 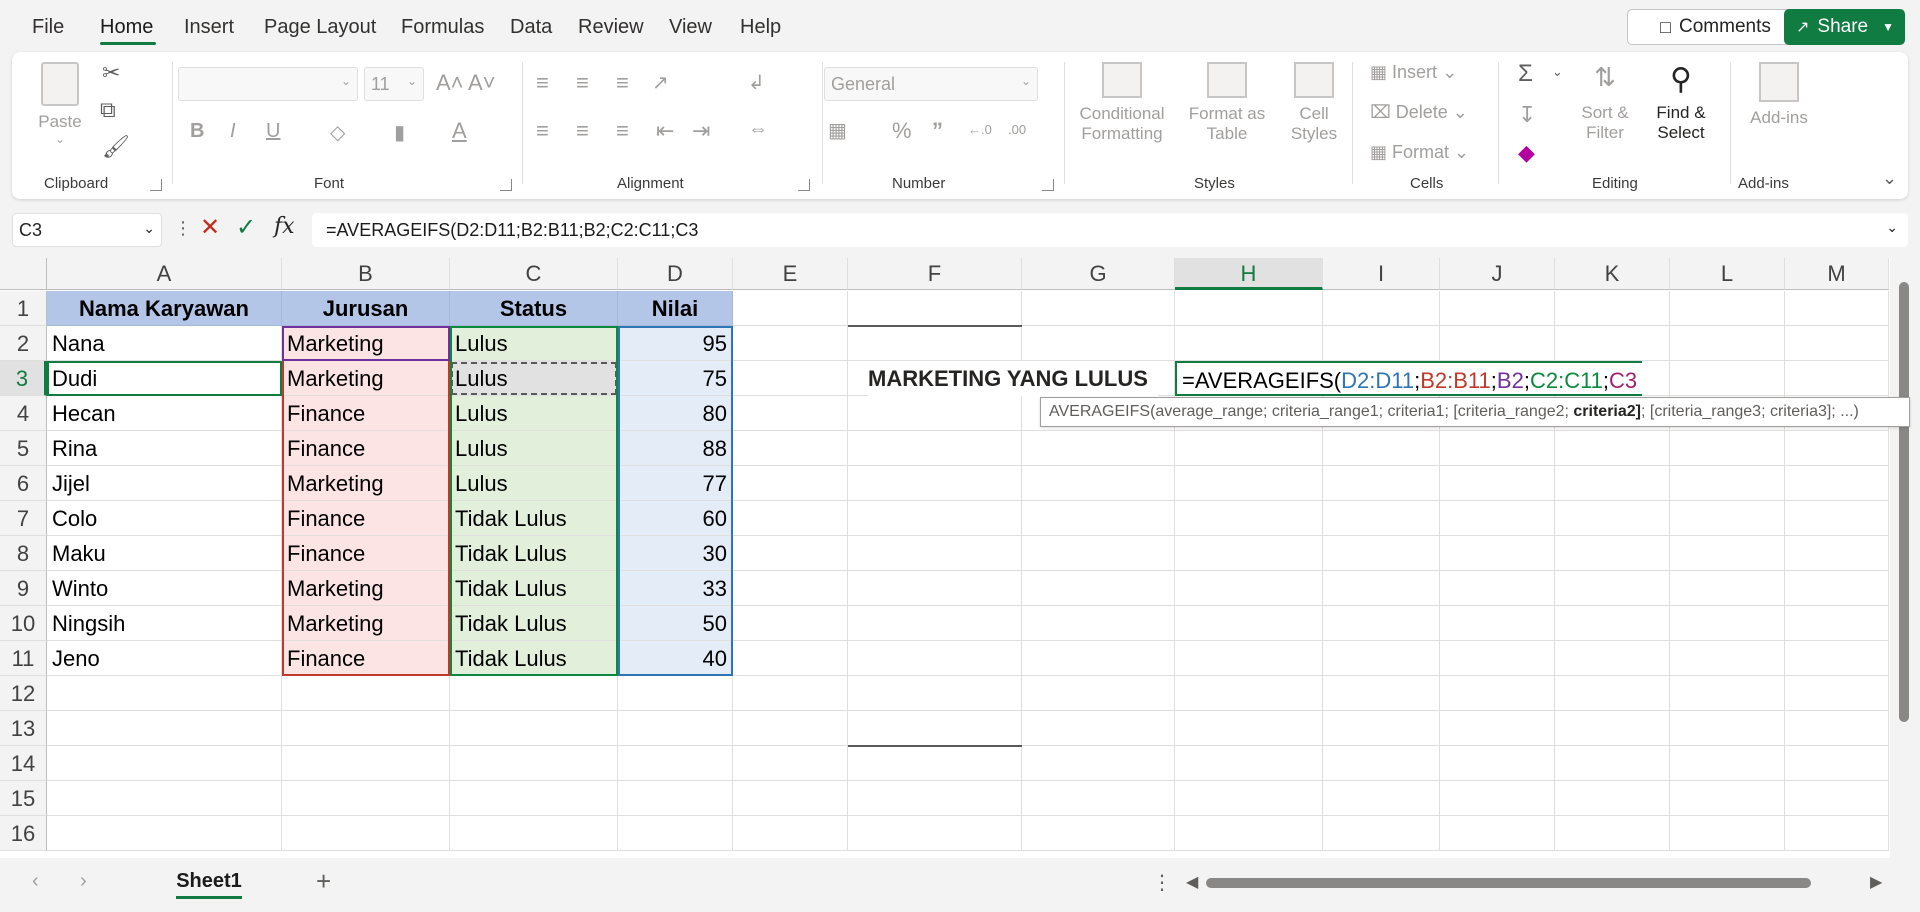 I want to click on table-cell: 30, so click(x=675, y=553).